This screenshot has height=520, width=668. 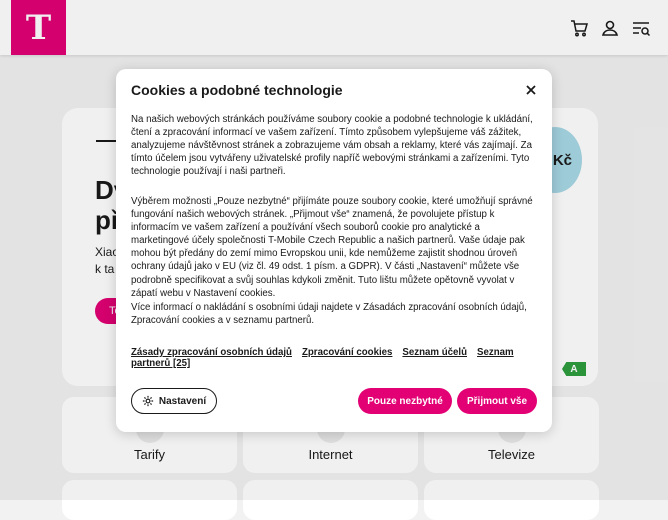 What do you see at coordinates (531, 90) in the screenshot?
I see `close-icon` at bounding box center [531, 90].